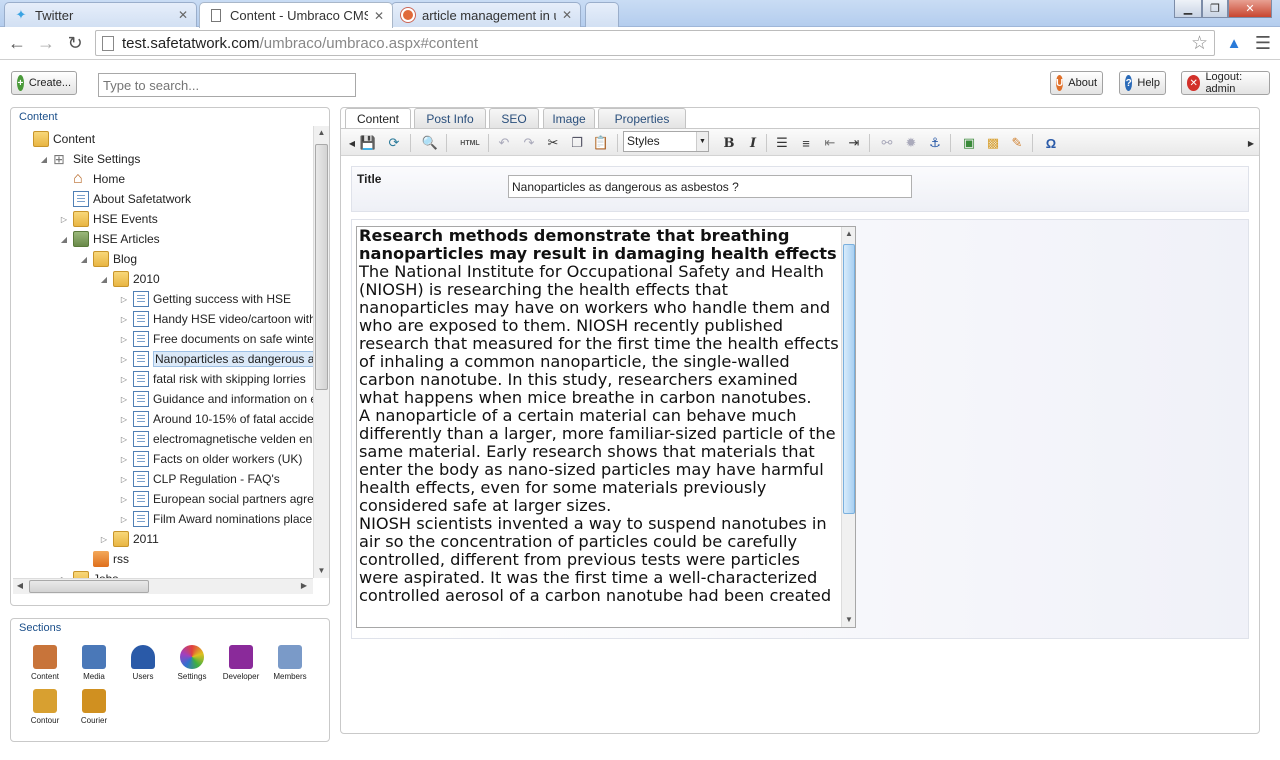 The image size is (1280, 760). I want to click on editor-vertical-scrollbar: ▲ ▼, so click(848, 427).